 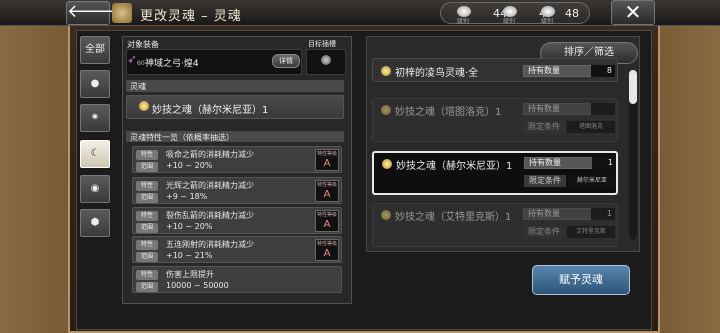 I want to click on soul-card: 初梓的凌鸟灵魂·全 持有数量 8, so click(x=495, y=70).